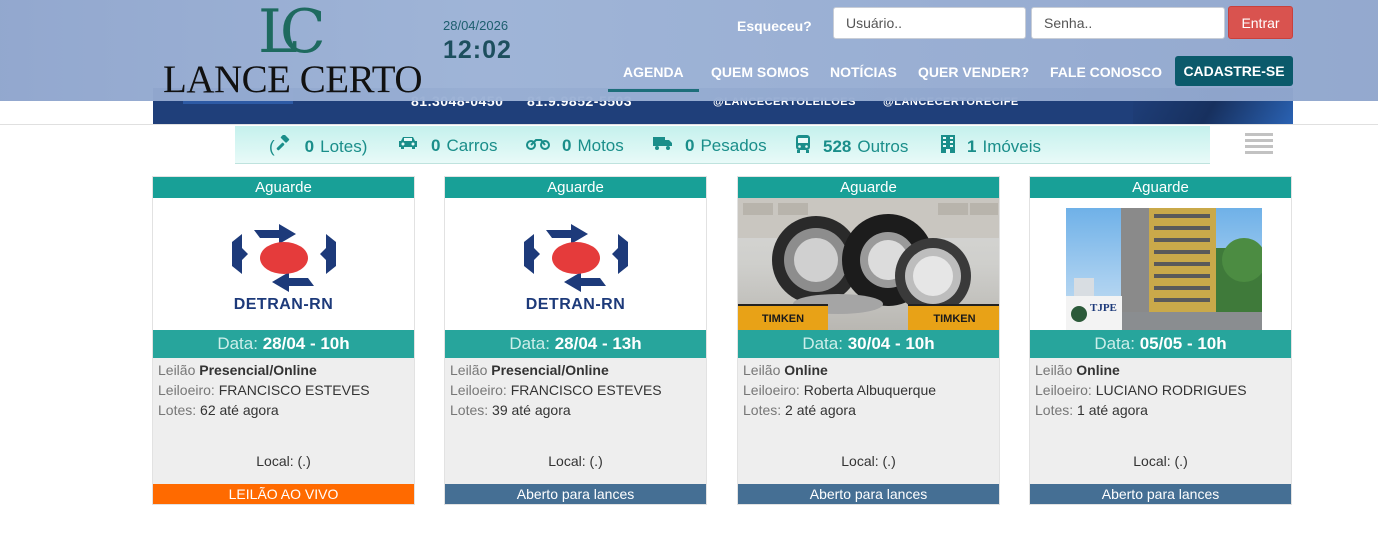 This screenshot has width=1378, height=540. What do you see at coordinates (972, 146) in the screenshot?
I see `category-count: 1` at bounding box center [972, 146].